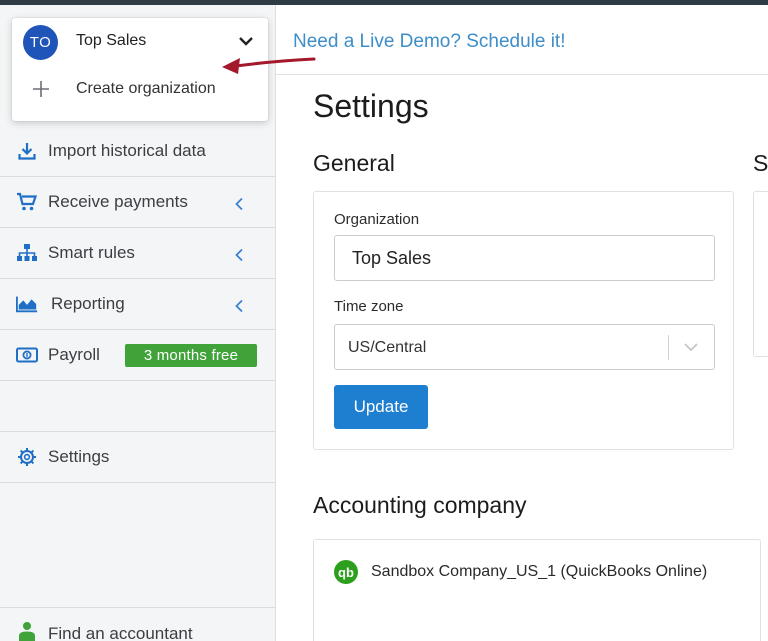 This screenshot has height=641, width=768. Describe the element at coordinates (27, 630) in the screenshot. I see `person-icon` at that location.